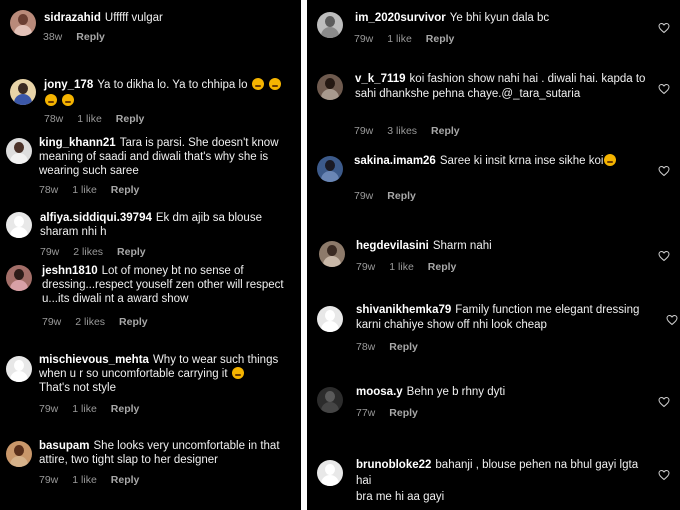 The height and width of the screenshot is (510, 680). What do you see at coordinates (96, 218) in the screenshot?
I see `username-link: alfiya.siddiqui.39794` at bounding box center [96, 218].